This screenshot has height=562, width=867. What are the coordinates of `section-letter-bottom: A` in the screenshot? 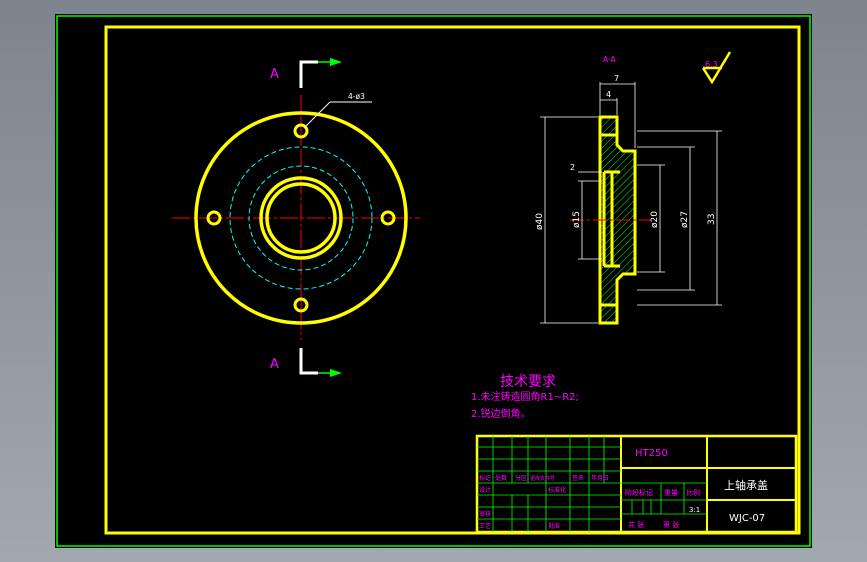 It's located at (274, 364).